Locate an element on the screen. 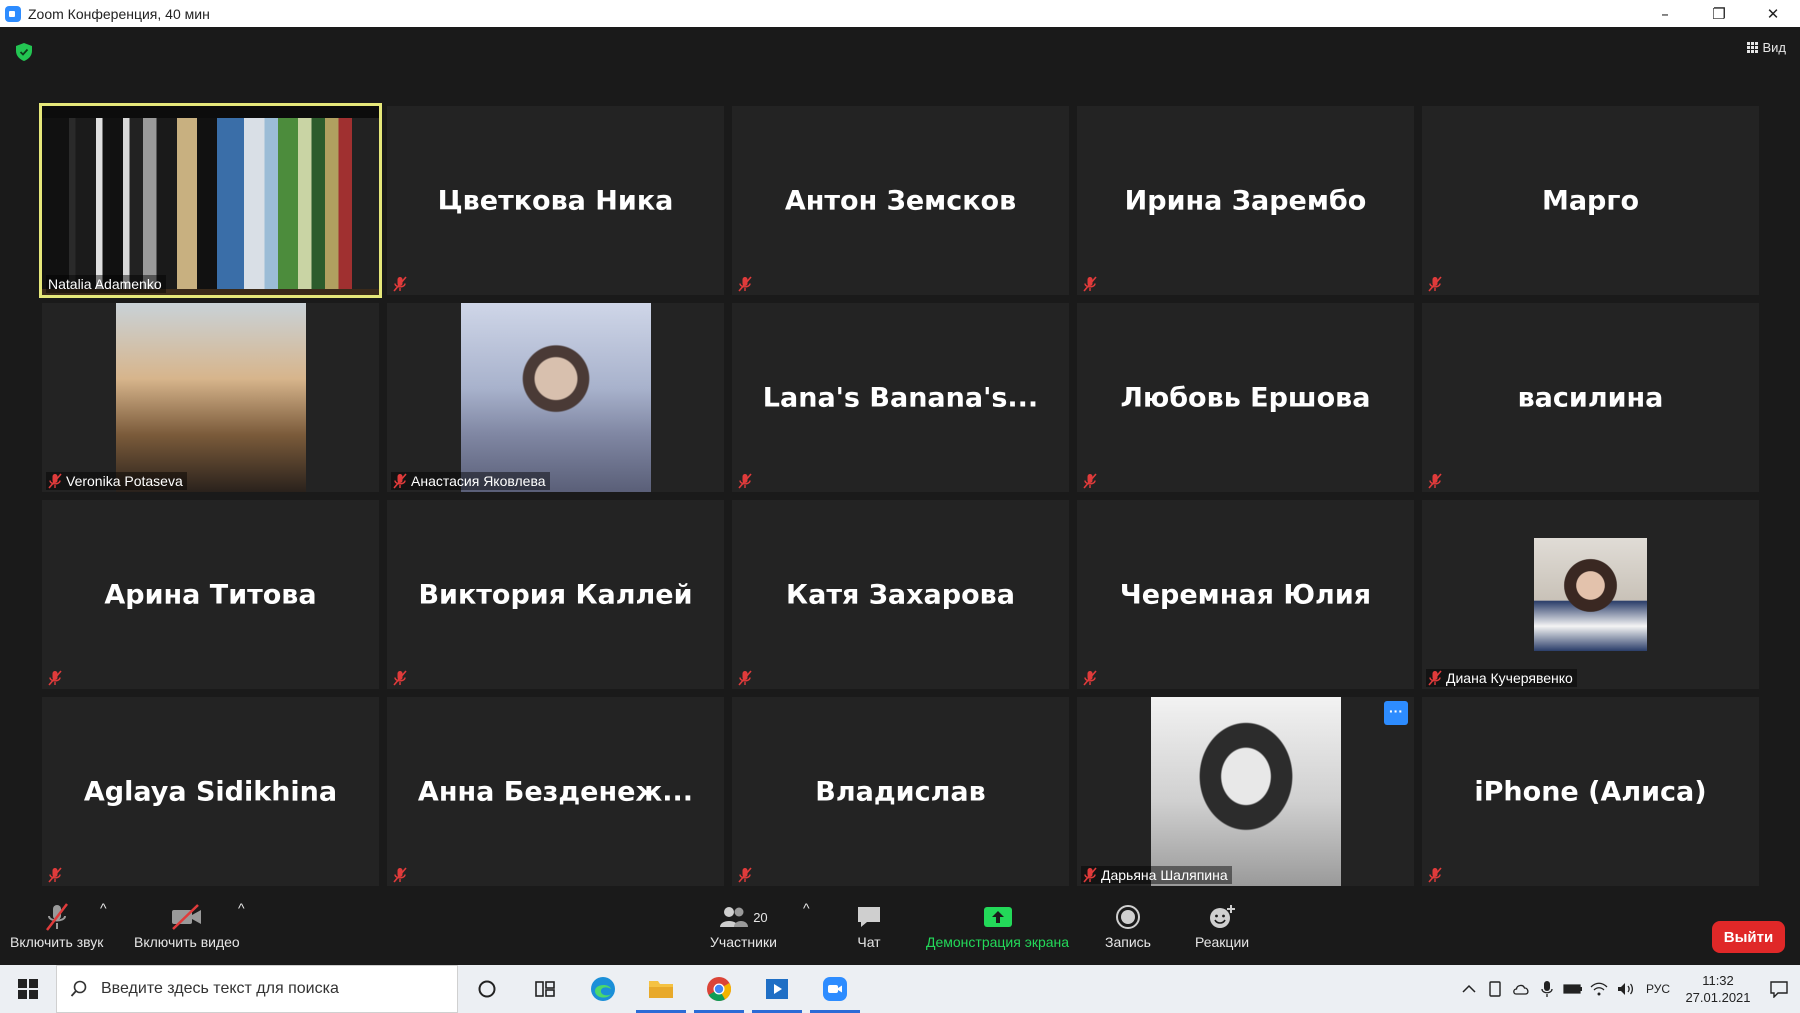 The image size is (1800, 1013). more-options-button: ··· is located at coordinates (1396, 713).